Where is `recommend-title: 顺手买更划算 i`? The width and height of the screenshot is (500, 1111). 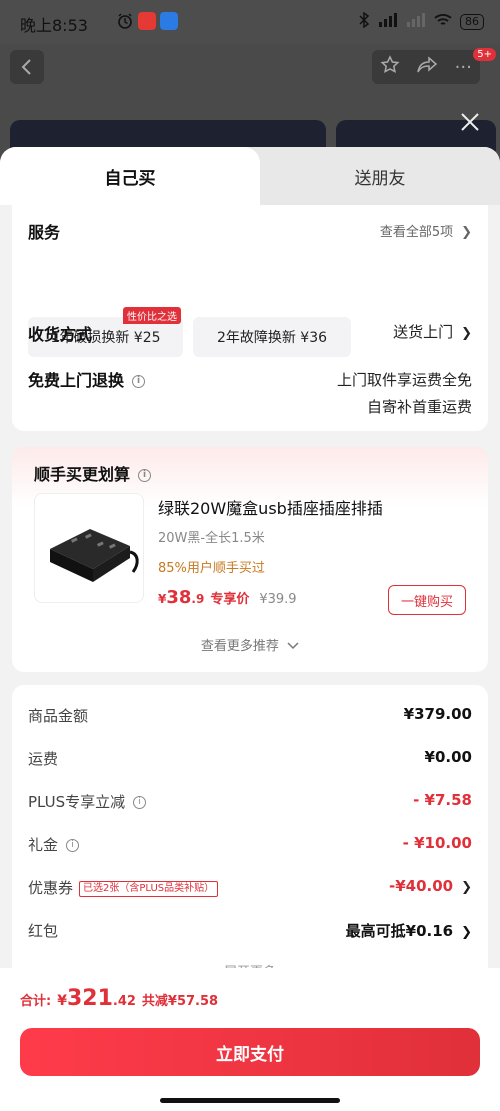
recommend-title: 顺手买更划算 i is located at coordinates (93, 473).